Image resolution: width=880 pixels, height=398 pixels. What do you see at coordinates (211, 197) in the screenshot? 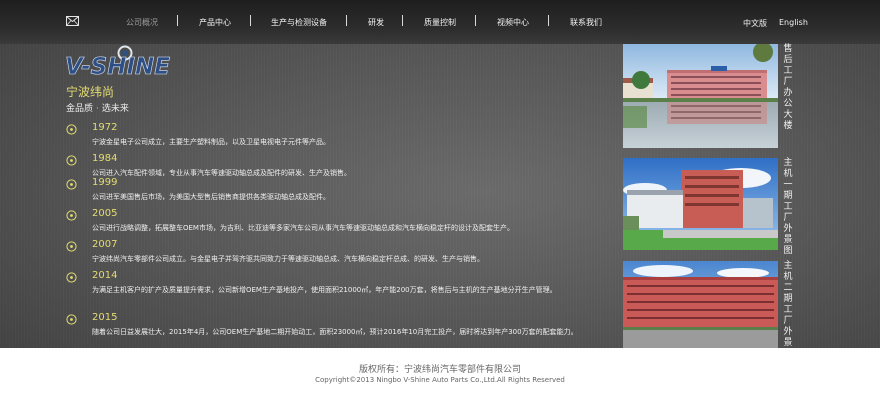
I see `timeline-text: 公司进军美国售后市场，为美国大型售后销售商提供各类驱动轴总成及配件。` at bounding box center [211, 197].